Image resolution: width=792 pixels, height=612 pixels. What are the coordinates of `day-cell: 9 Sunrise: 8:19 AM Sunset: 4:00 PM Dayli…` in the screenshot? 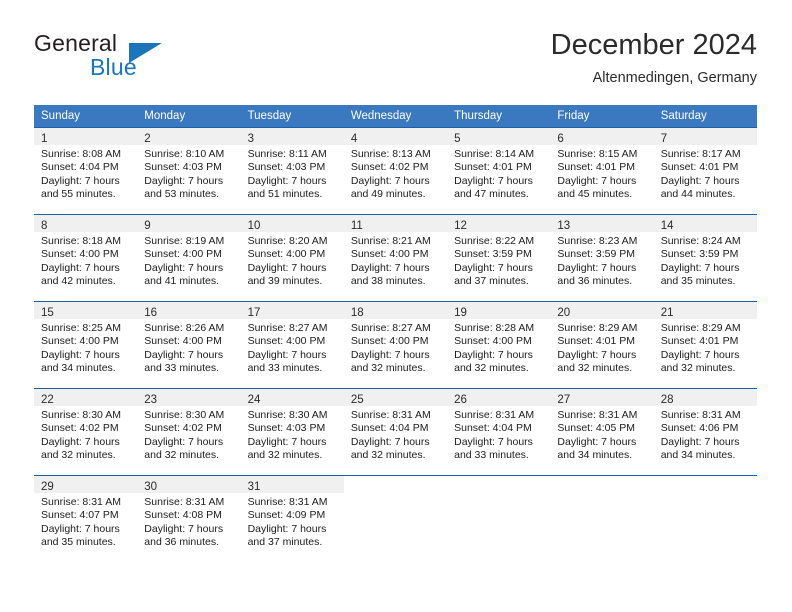 It's located at (189, 258).